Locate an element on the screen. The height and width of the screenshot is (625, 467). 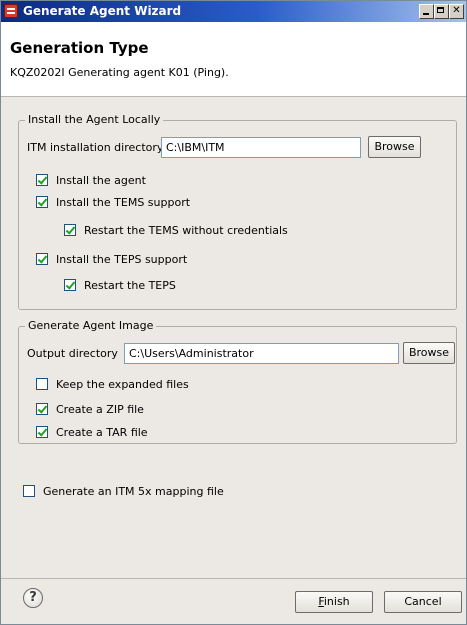
restart-tems-label: Restart the TEMS without credentials is located at coordinates (186, 230).